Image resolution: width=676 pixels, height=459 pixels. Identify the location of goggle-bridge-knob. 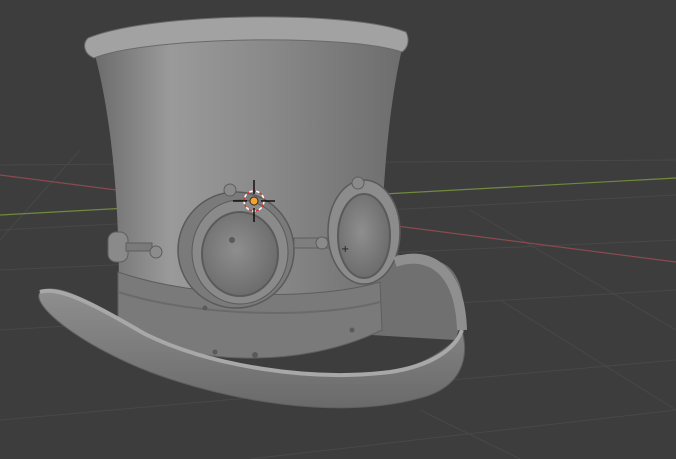
(322, 243).